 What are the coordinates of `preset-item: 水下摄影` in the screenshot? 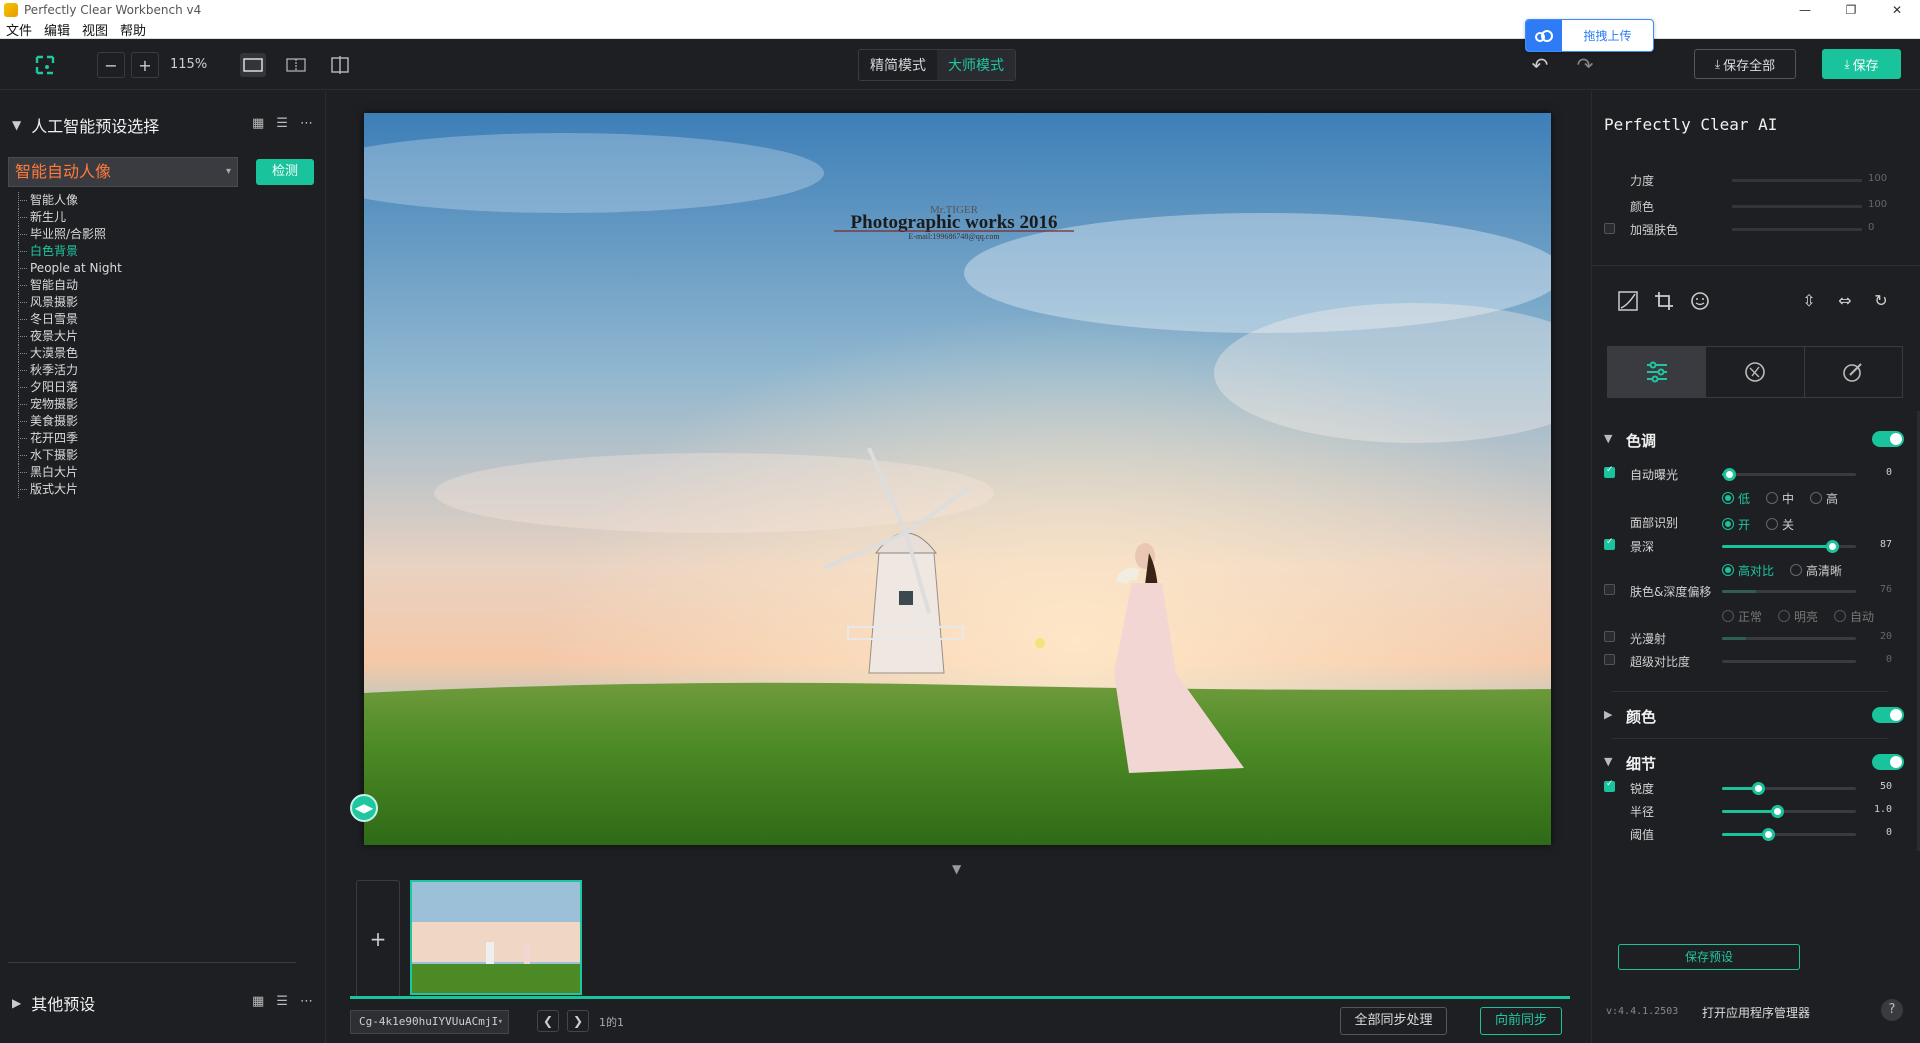 It's located at (164, 455).